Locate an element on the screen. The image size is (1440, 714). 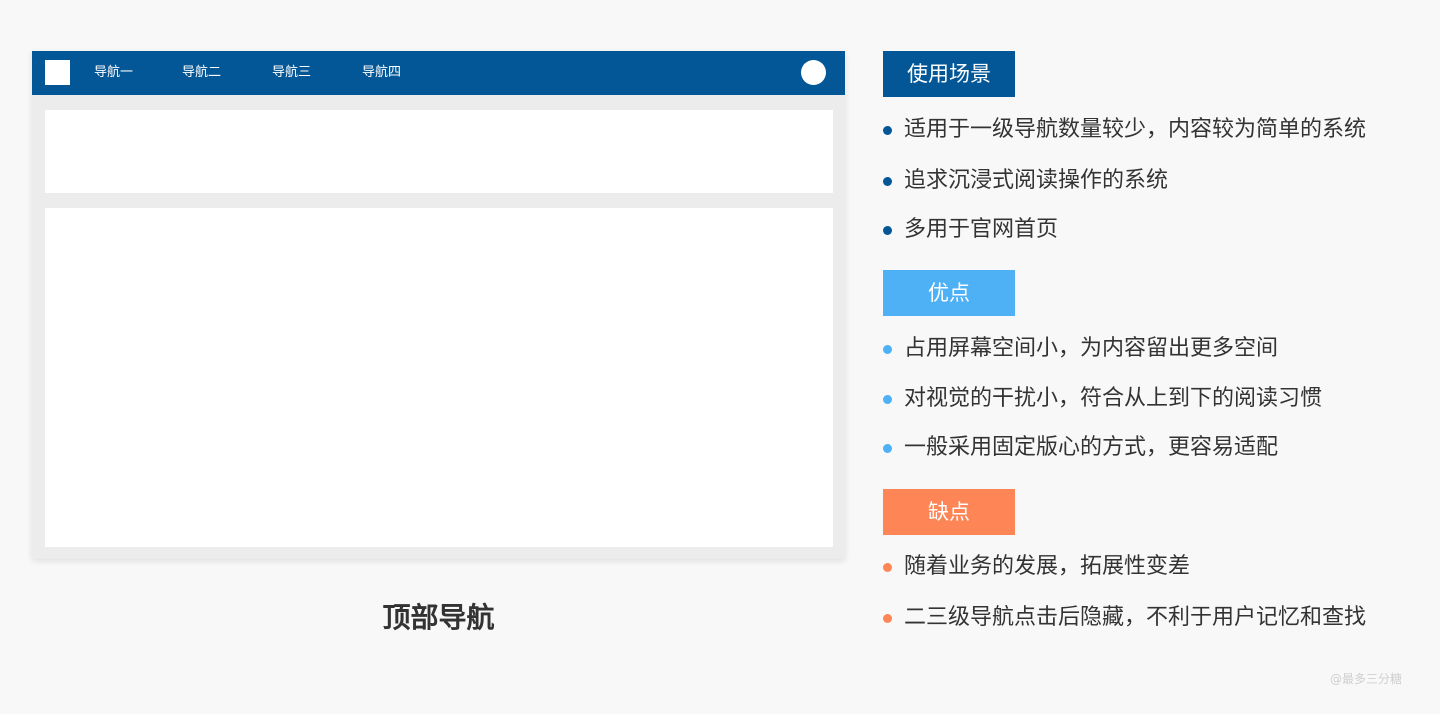
usage-item: 多用于官网首页 is located at coordinates (970, 230).